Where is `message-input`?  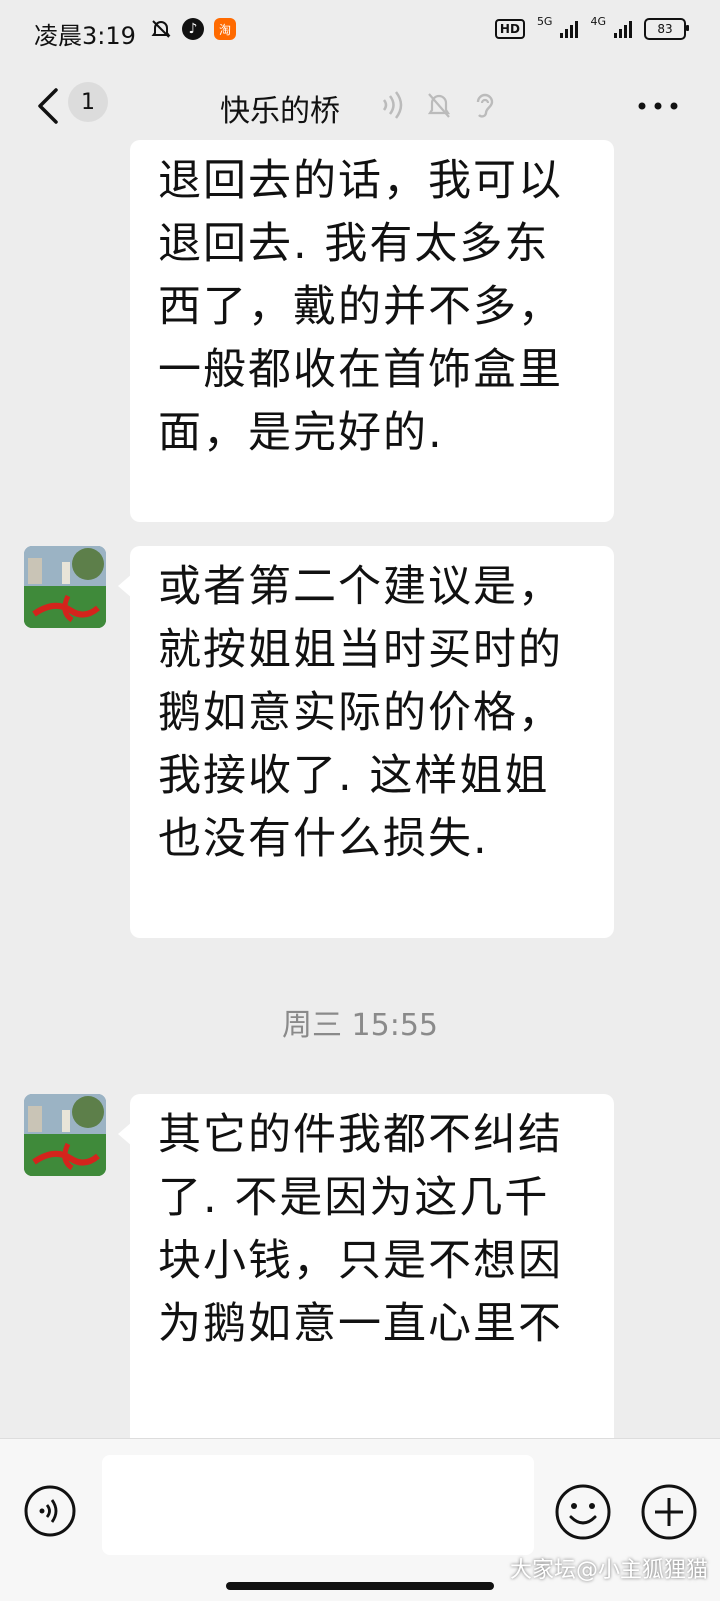 message-input is located at coordinates (318, 1505).